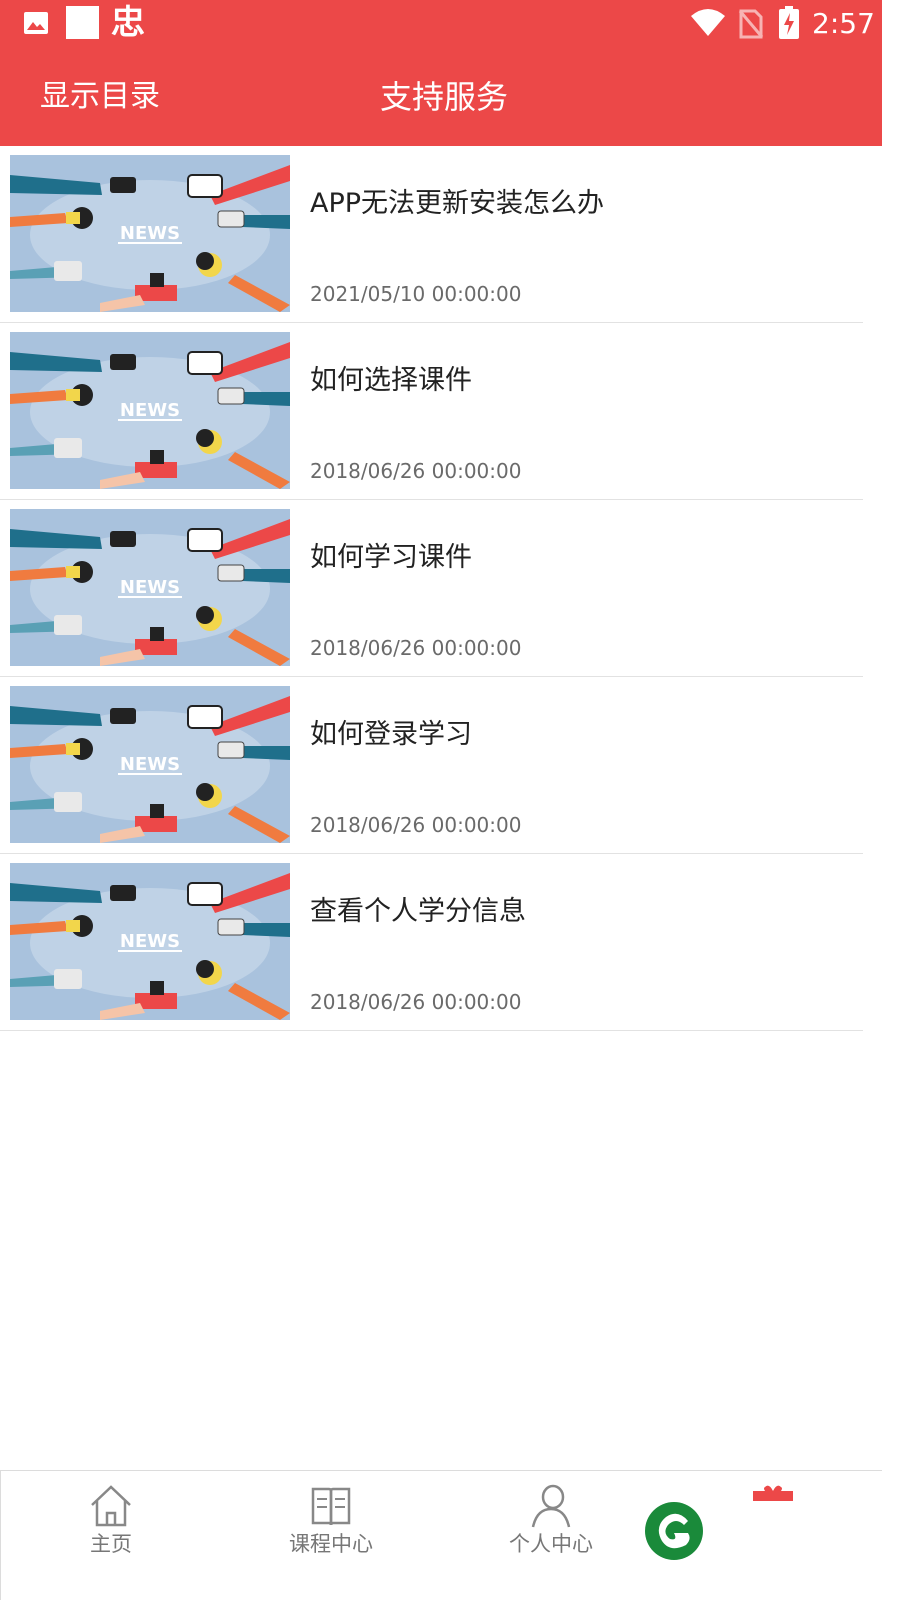 This screenshot has width=900, height=1600. I want to click on gallery-icon, so click(36, 23).